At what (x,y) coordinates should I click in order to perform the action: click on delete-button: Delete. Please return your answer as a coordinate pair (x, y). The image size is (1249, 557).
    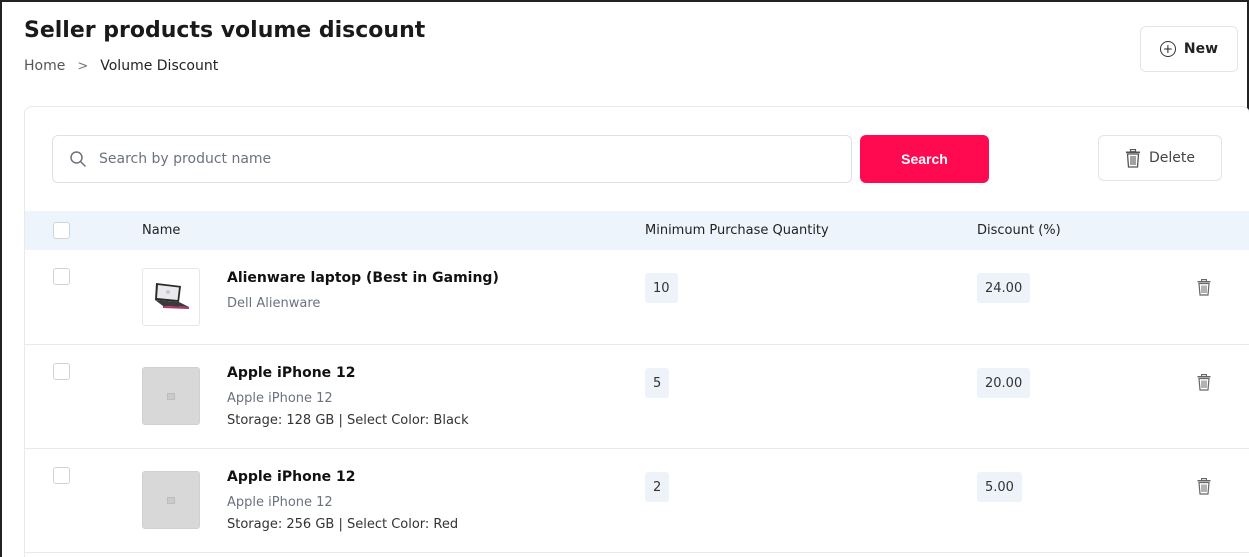
    Looking at the image, I should click on (1160, 158).